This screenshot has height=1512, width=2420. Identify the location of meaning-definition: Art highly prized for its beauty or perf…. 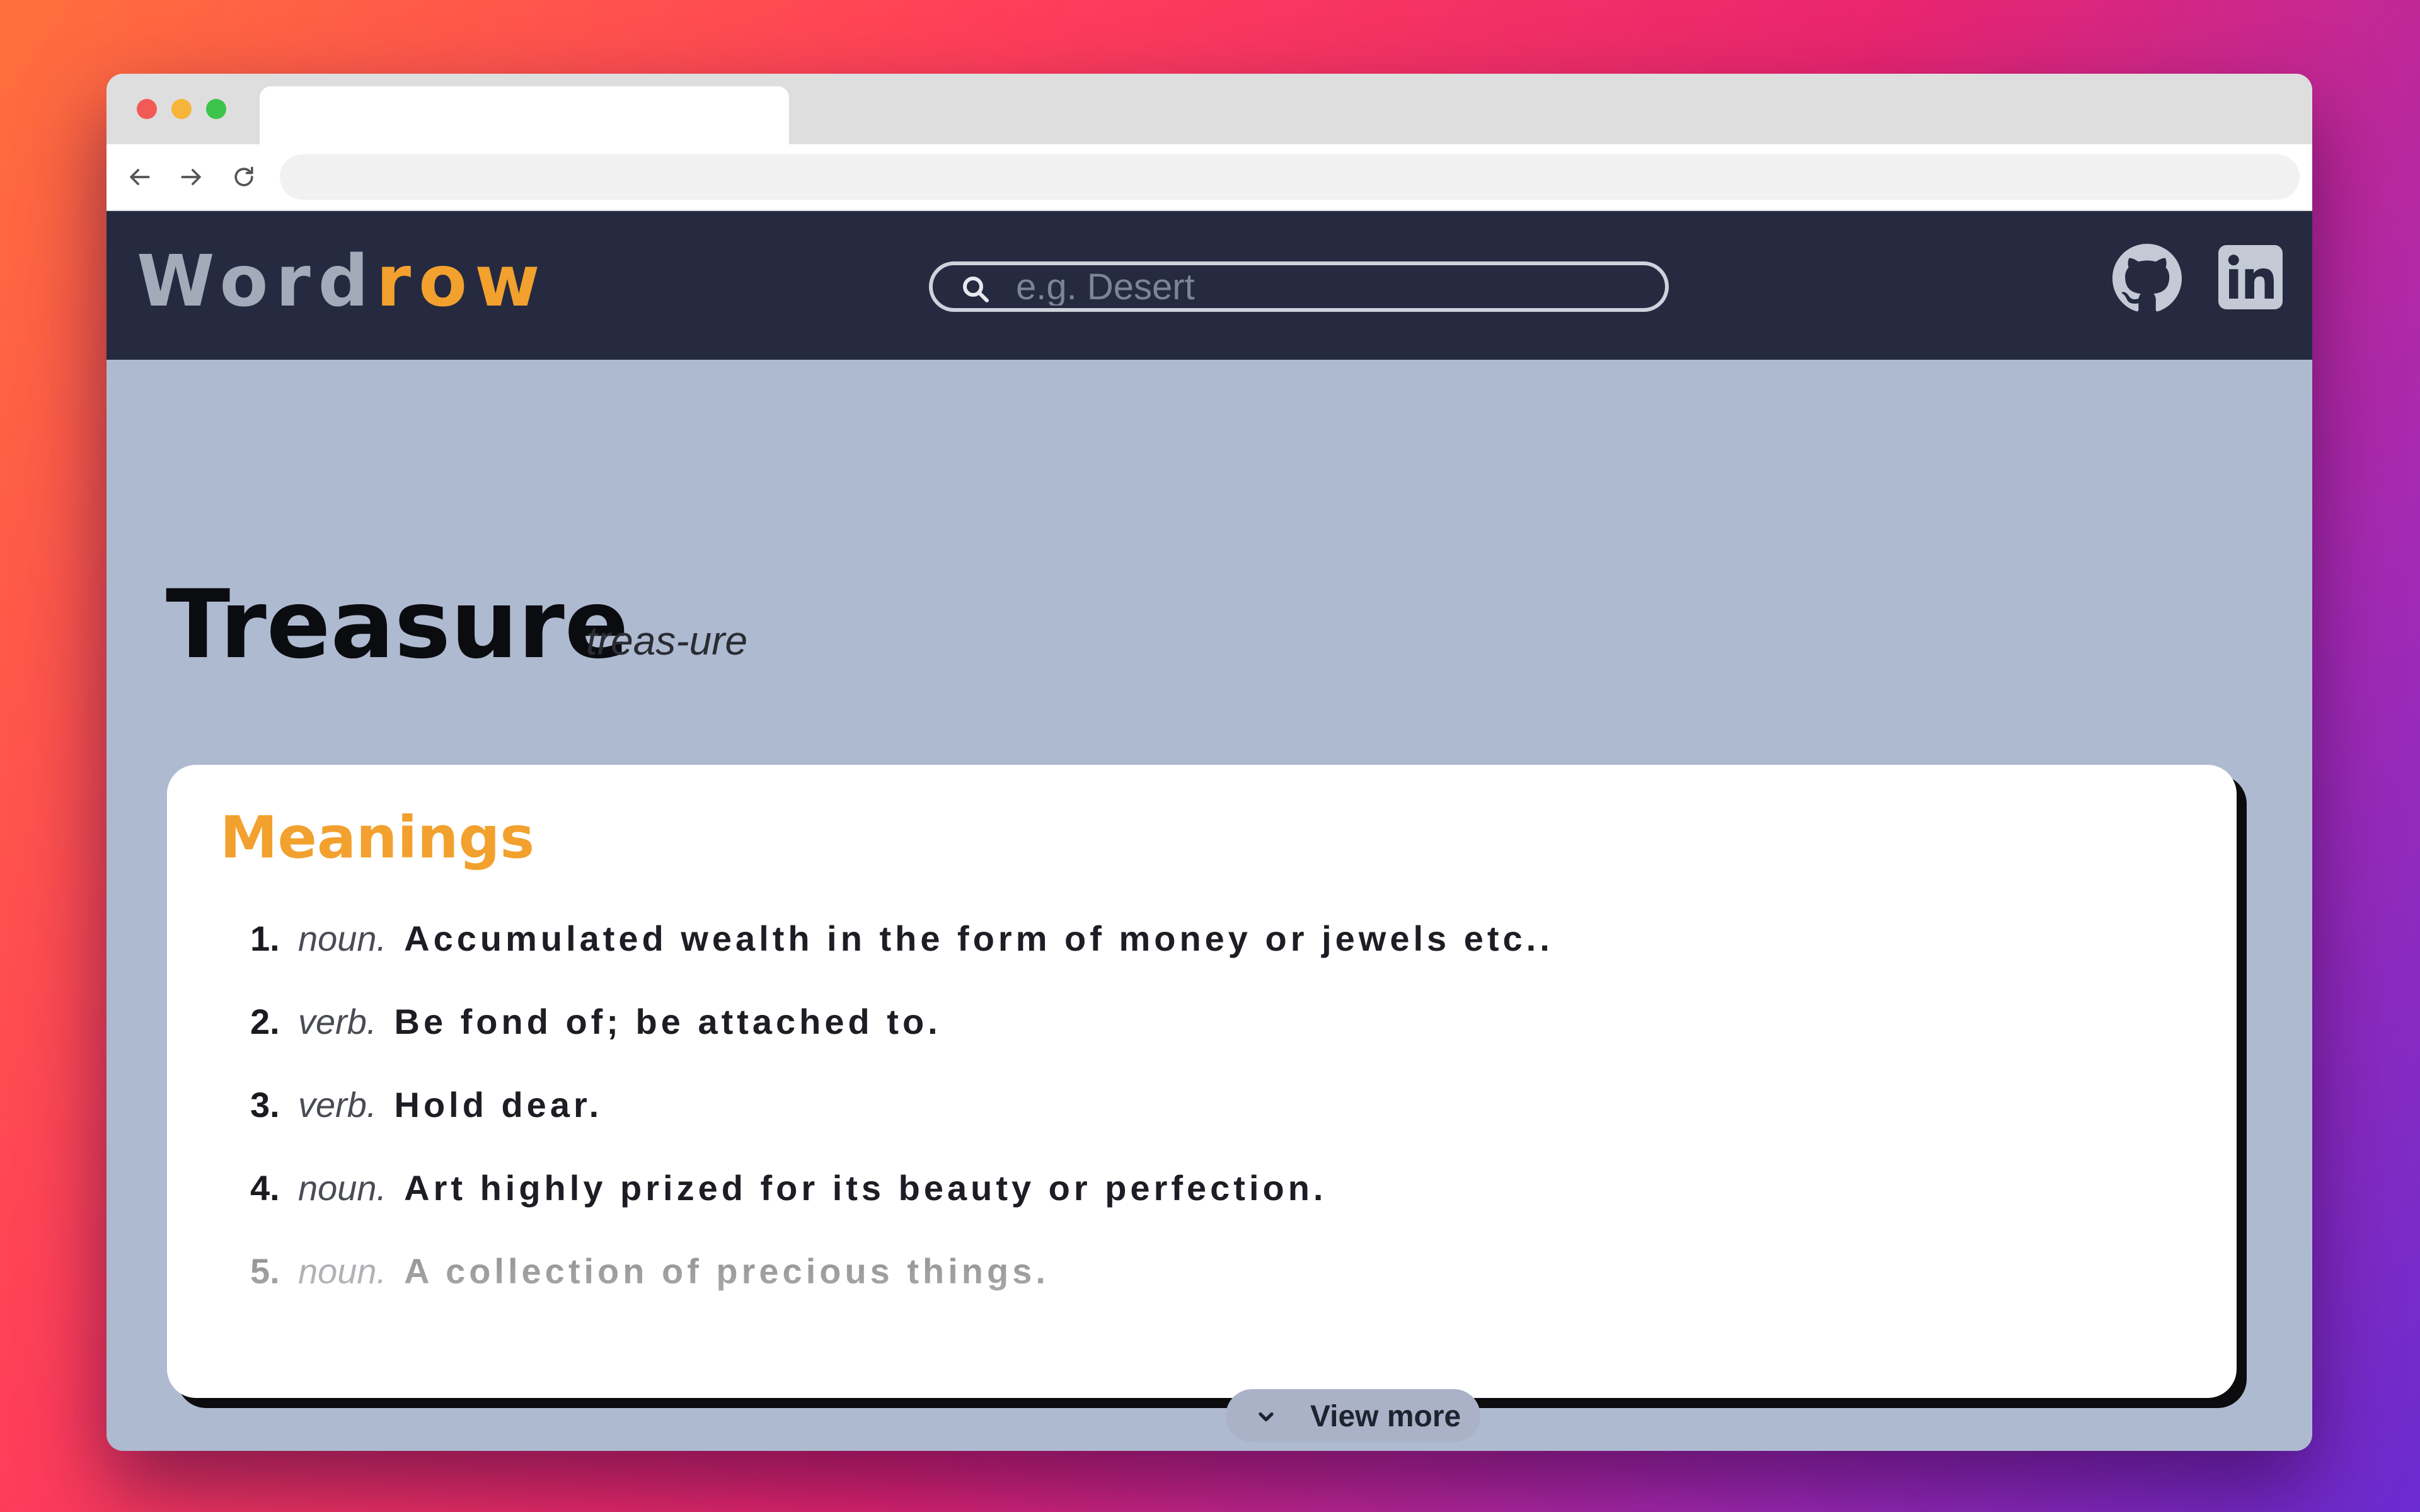
(865, 1188).